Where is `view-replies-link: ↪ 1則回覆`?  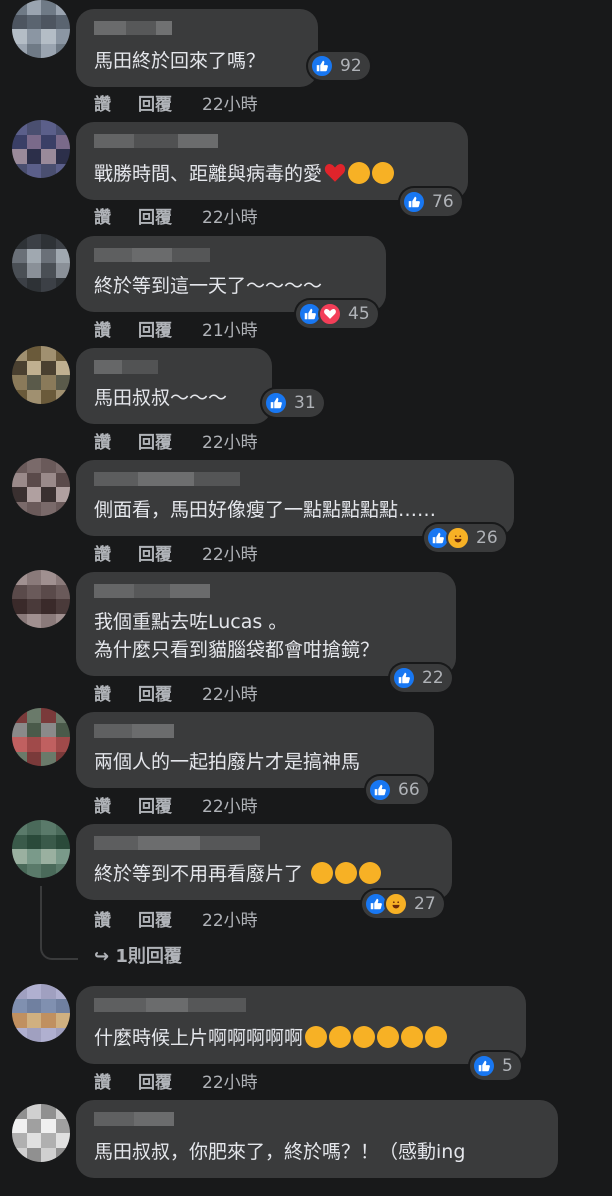
view-replies-link: ↪ 1則回覆 is located at coordinates (138, 955).